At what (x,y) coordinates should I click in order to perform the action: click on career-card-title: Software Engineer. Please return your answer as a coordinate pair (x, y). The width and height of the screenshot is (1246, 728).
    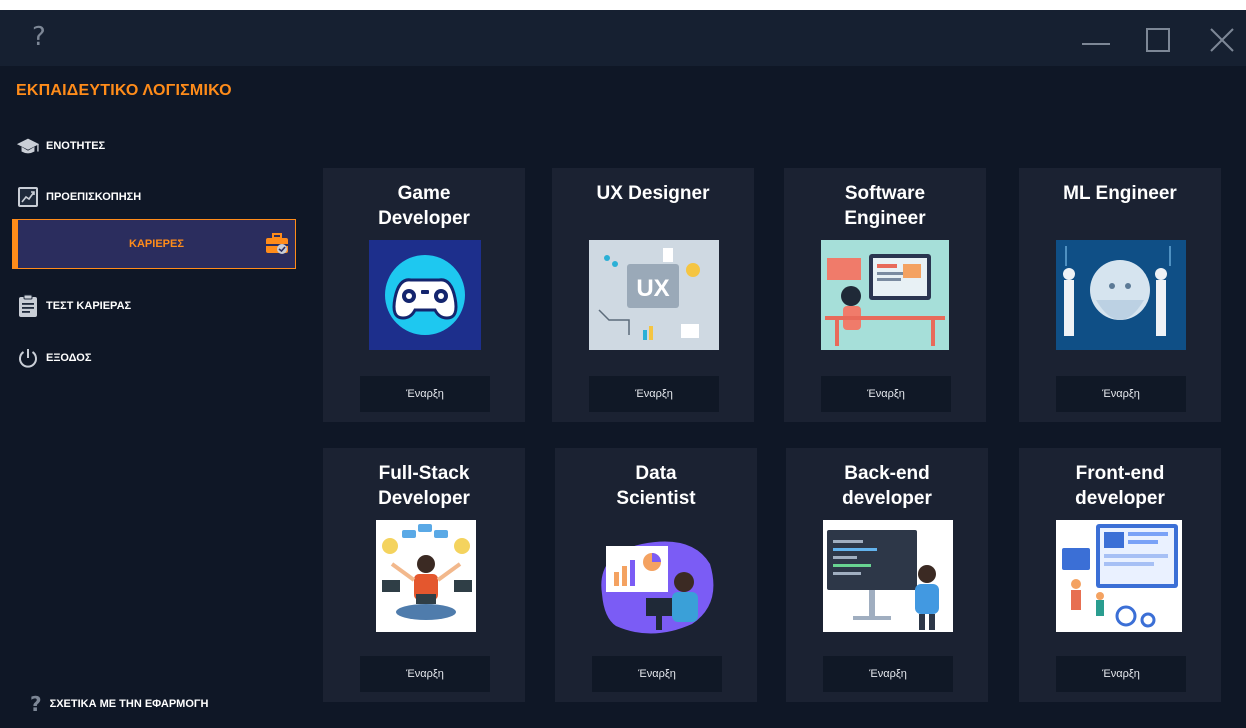
    Looking at the image, I should click on (885, 206).